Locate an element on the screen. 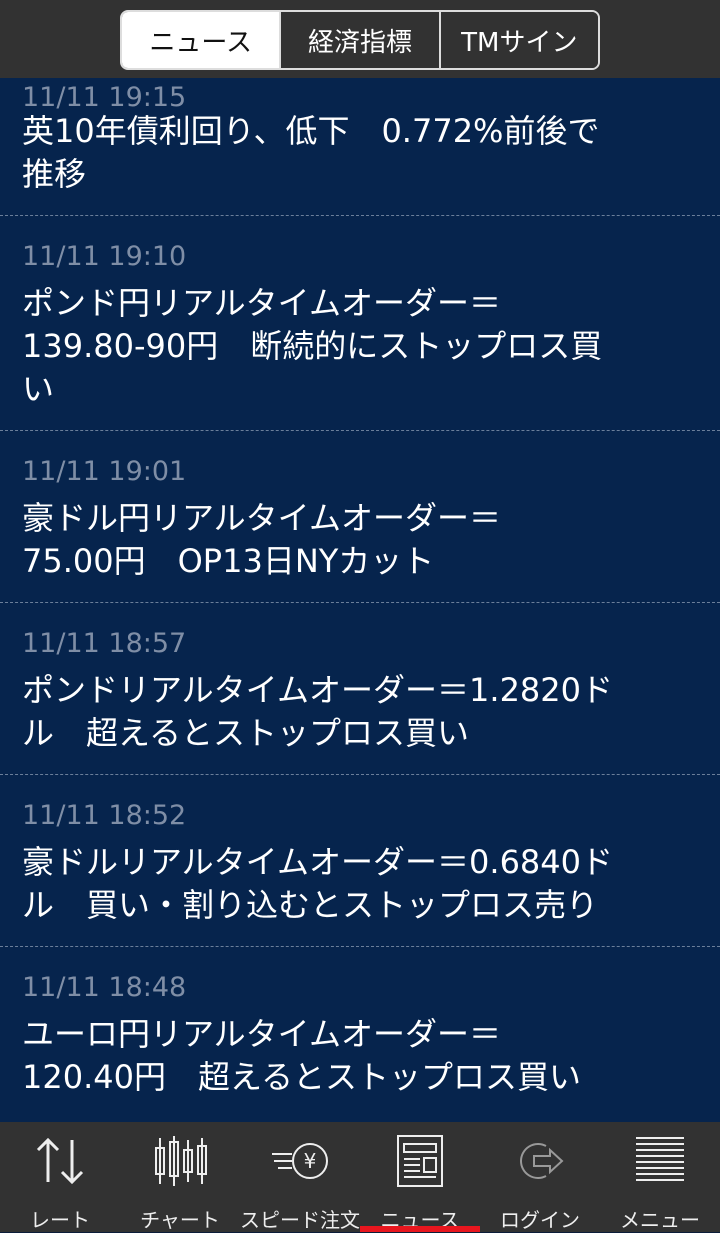  tab-speed-order: ¥ スピード注文 is located at coordinates (300, 1177).